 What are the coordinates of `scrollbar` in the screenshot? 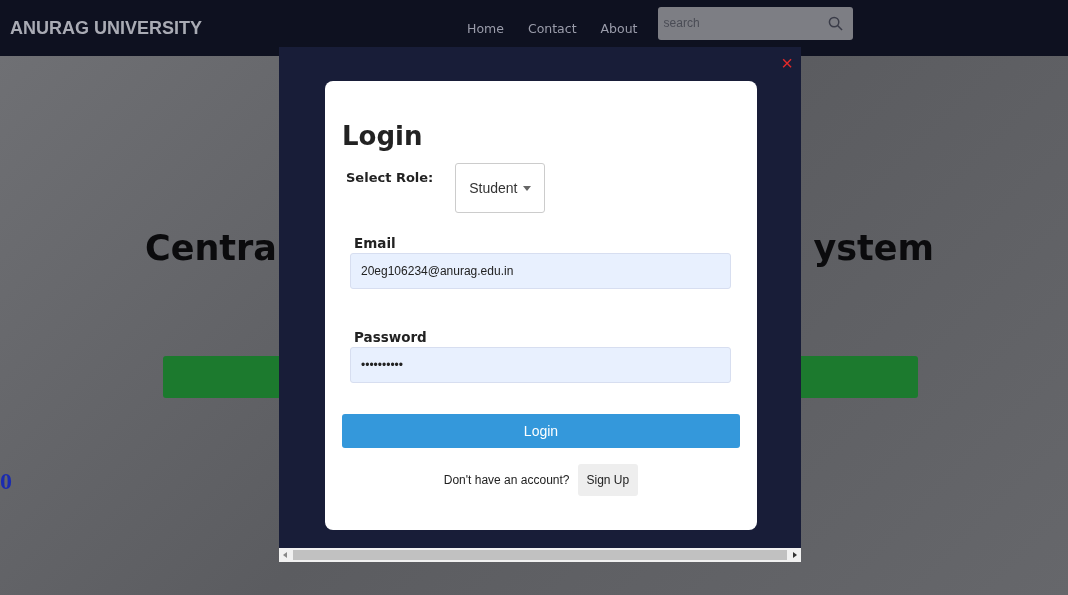 It's located at (540, 555).